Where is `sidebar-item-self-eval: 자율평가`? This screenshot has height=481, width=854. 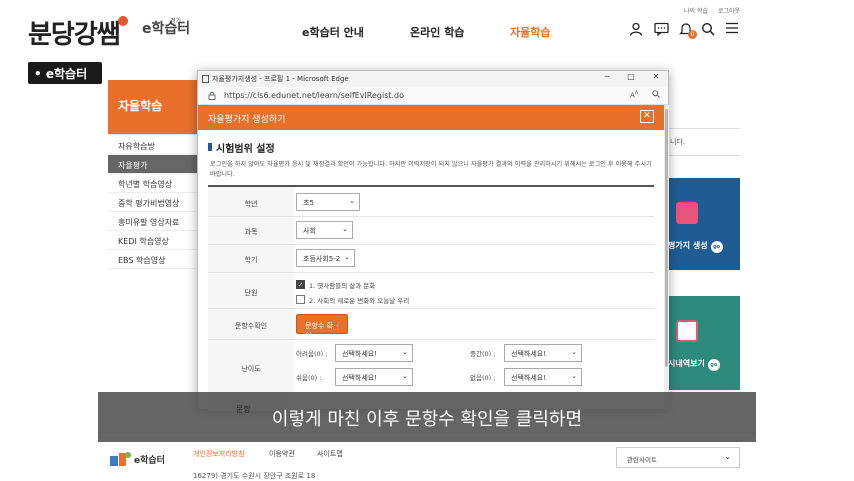 sidebar-item-self-eval: 자율평가 is located at coordinates (154, 164).